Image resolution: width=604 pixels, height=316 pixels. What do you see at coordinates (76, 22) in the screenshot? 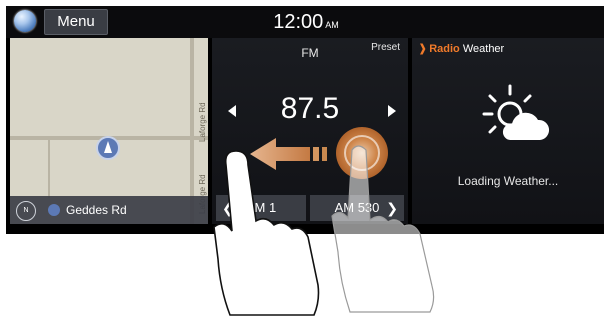
I see `menu-button: Menu` at bounding box center [76, 22].